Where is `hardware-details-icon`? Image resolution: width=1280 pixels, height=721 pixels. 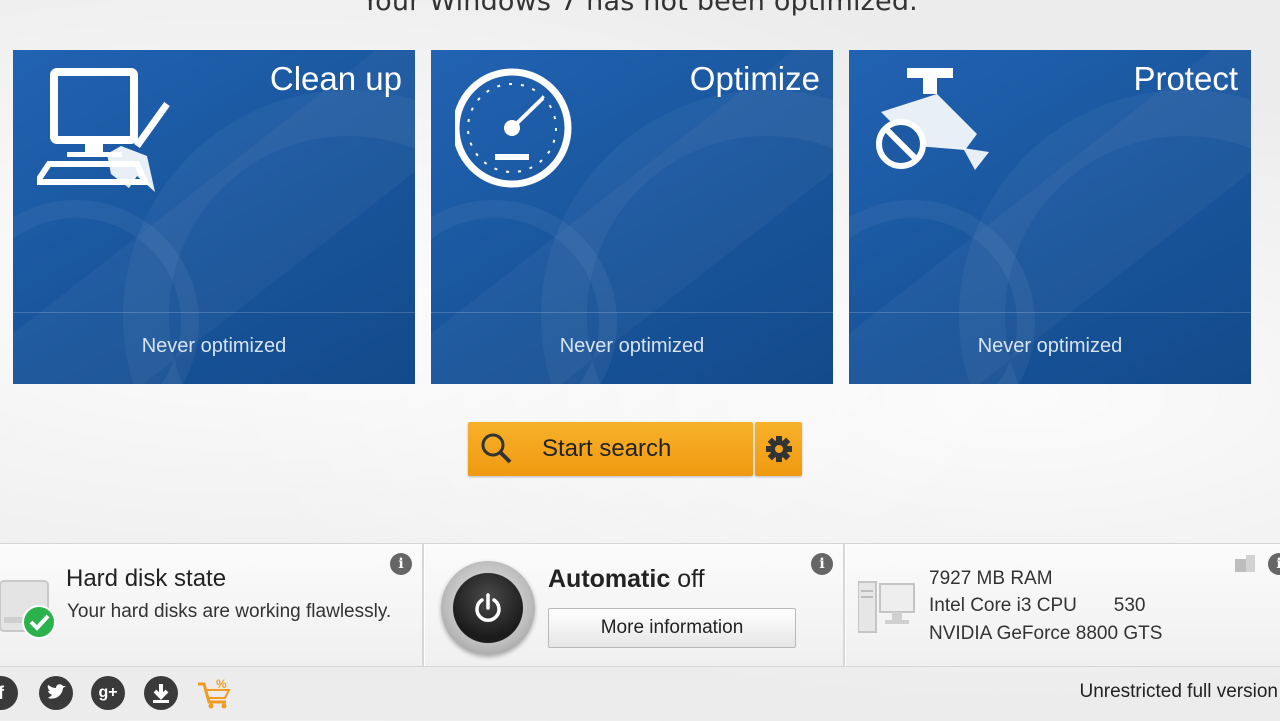 hardware-details-icon is located at coordinates (1245, 564).